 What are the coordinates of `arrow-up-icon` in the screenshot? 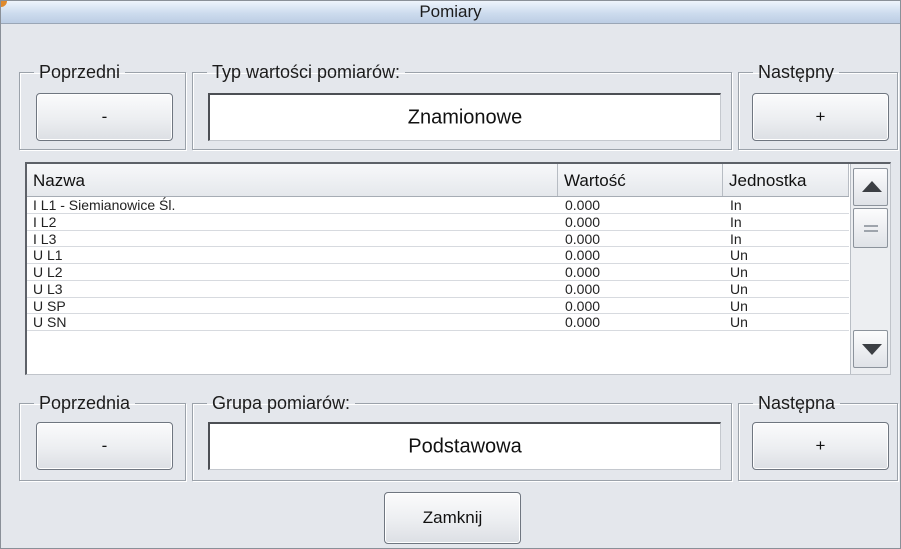 It's located at (872, 186).